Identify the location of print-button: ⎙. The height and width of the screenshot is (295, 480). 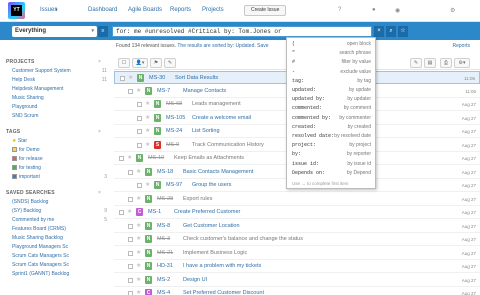
(446, 63).